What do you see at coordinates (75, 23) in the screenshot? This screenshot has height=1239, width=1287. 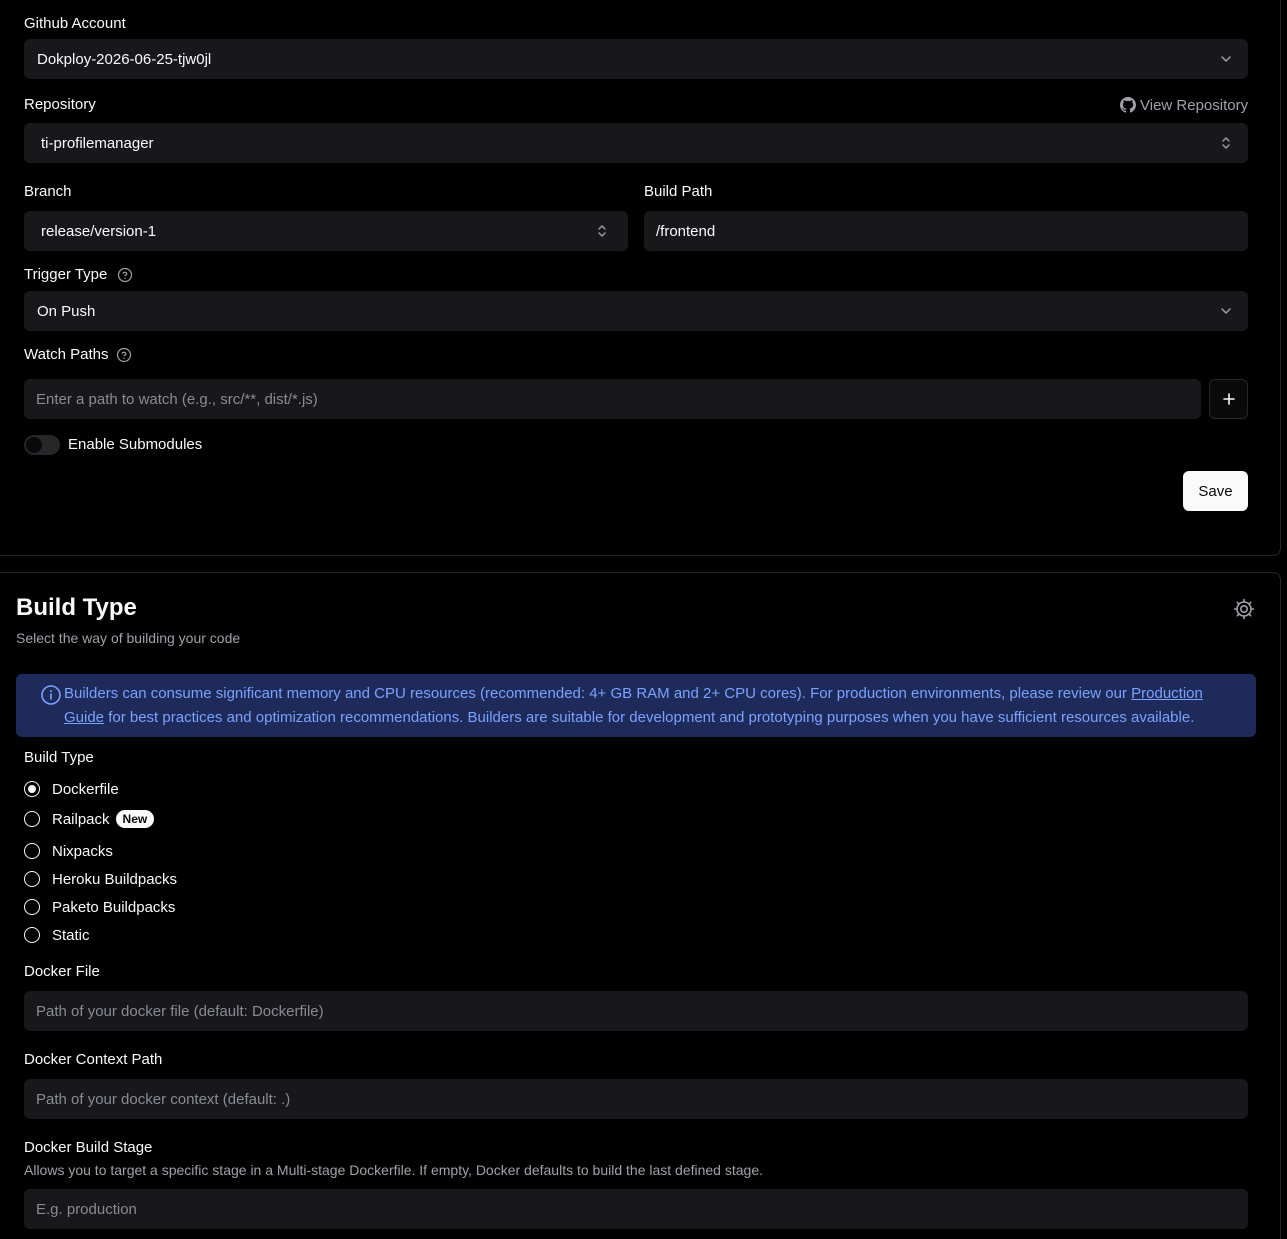 I see `github-account-label: Github Account` at bounding box center [75, 23].